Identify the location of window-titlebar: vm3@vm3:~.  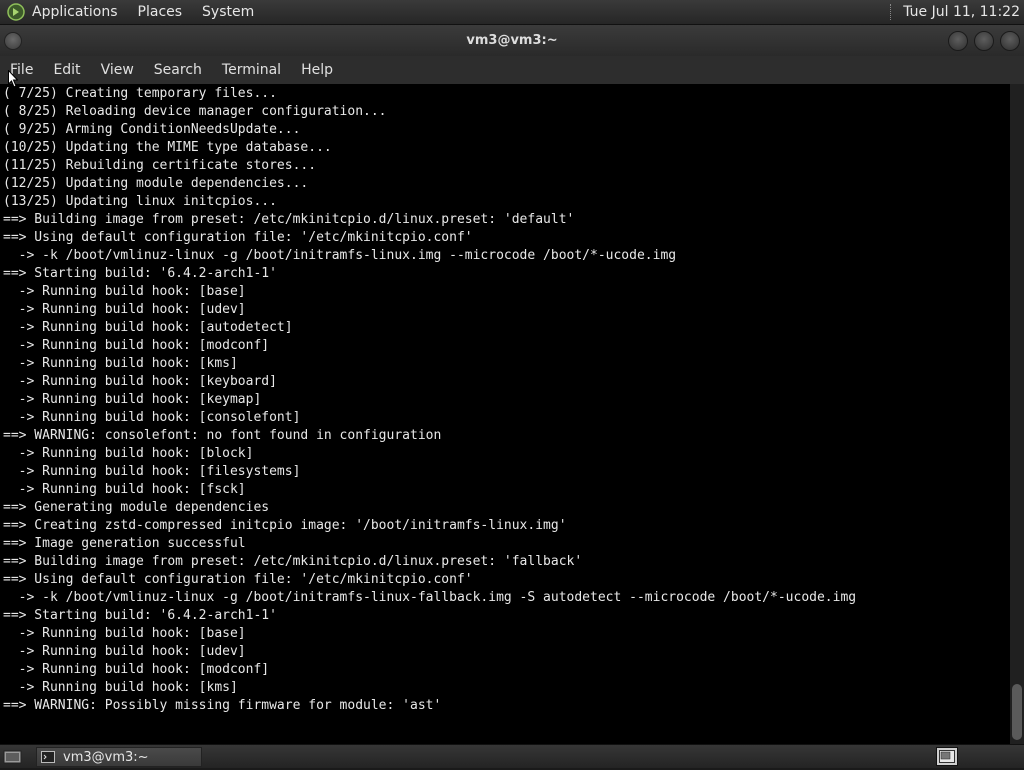
(512, 40).